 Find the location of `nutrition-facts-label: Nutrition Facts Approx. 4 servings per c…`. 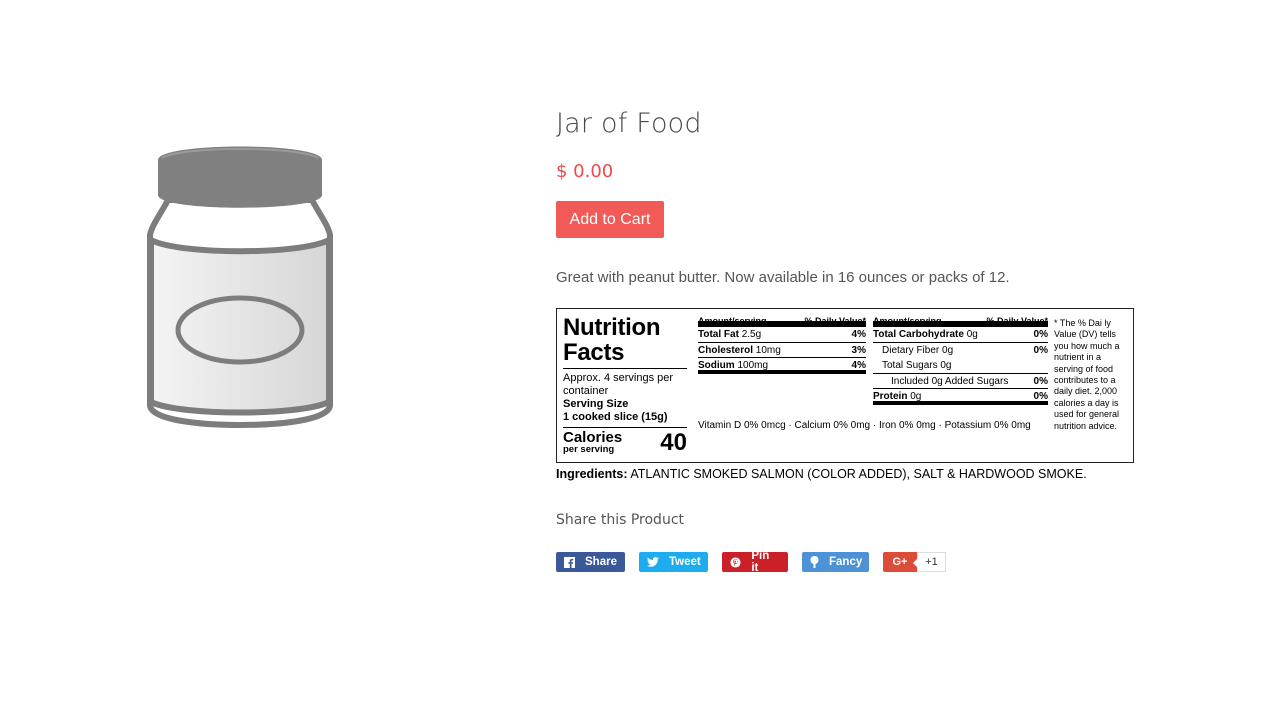

nutrition-facts-label: Nutrition Facts Approx. 4 servings per c… is located at coordinates (845, 385).